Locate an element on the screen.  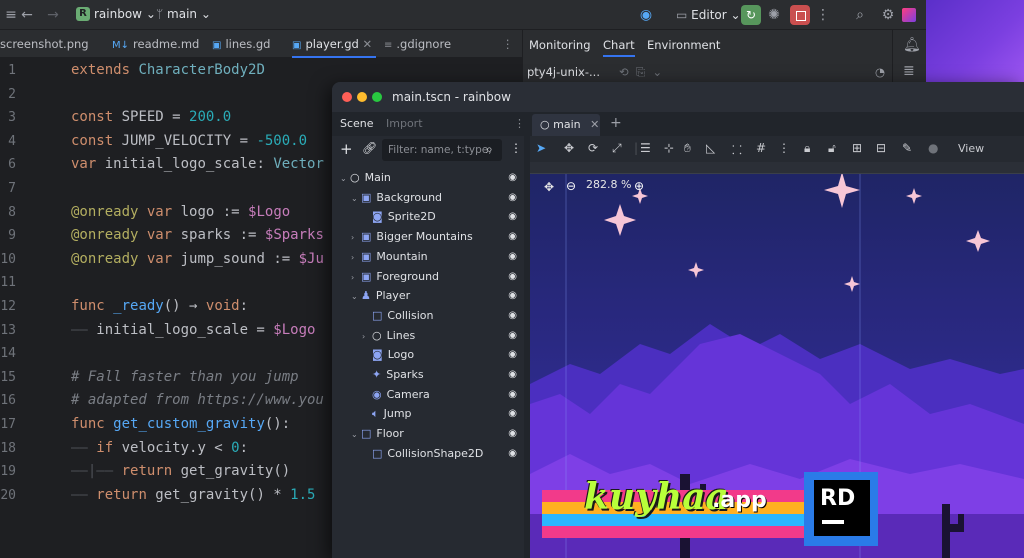
scene-node-main: ⌄ ○ Main ◉ is located at coordinates (428, 178).